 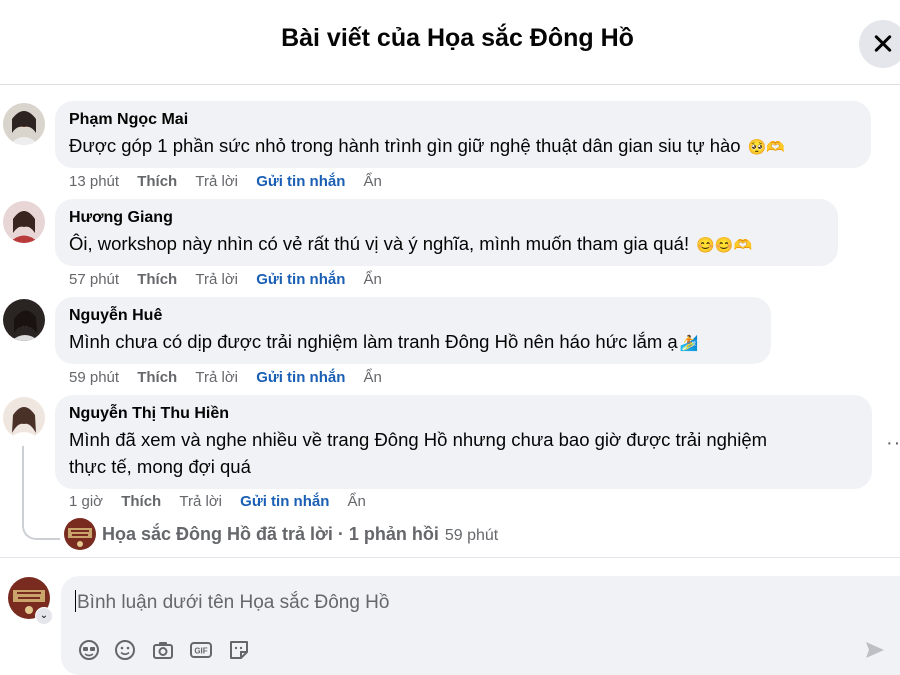 I want to click on comment-time: 57 phút, so click(x=94, y=279).